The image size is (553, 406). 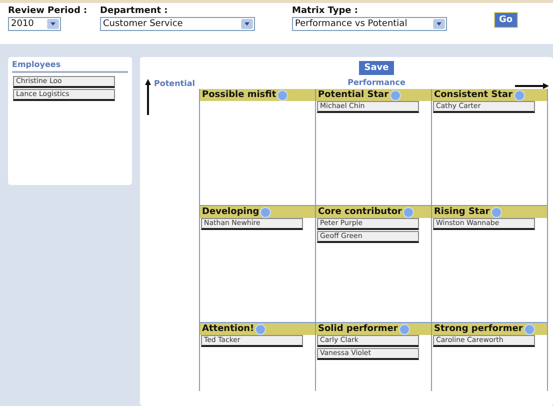 What do you see at coordinates (326, 11) in the screenshot?
I see `filter-label: Matrix Type :` at bounding box center [326, 11].